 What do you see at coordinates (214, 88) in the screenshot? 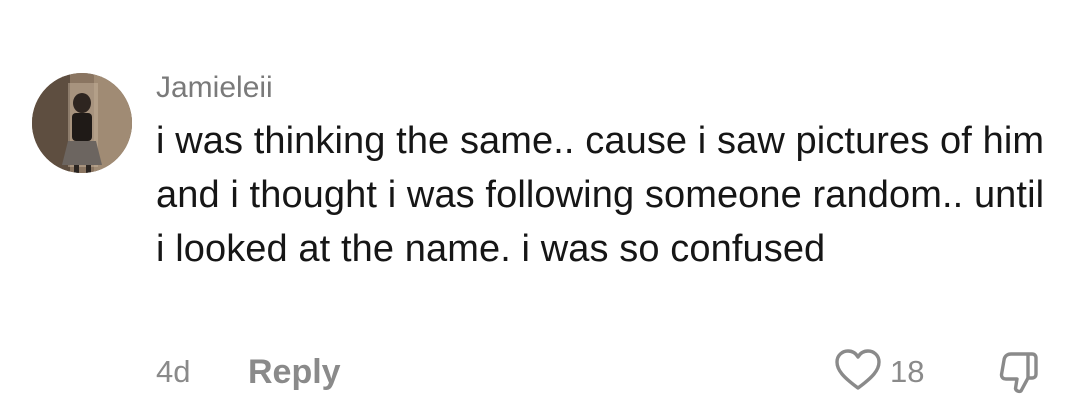
I see `comment-username: Jamieleii` at bounding box center [214, 88].